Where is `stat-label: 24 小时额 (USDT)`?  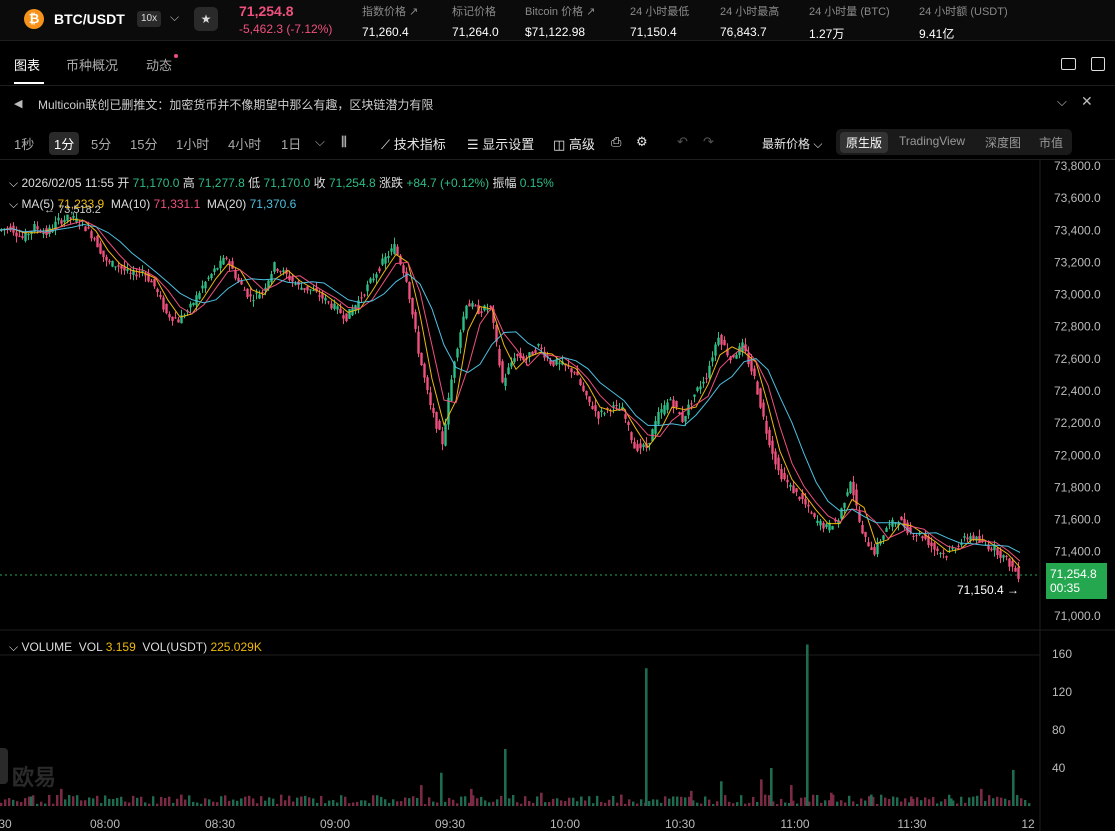 stat-label: 24 小时额 (USDT) is located at coordinates (963, 12).